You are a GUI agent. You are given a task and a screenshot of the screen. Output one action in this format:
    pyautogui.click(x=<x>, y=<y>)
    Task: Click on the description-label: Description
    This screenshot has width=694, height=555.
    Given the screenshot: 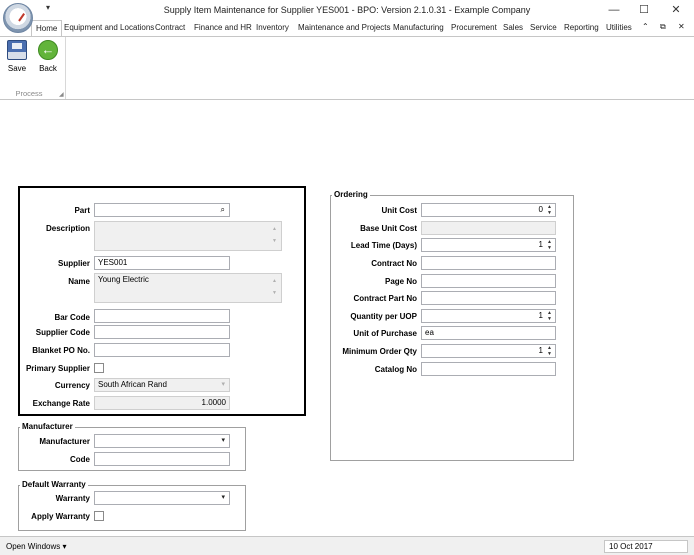 What is the action you would take?
    pyautogui.click(x=67, y=228)
    